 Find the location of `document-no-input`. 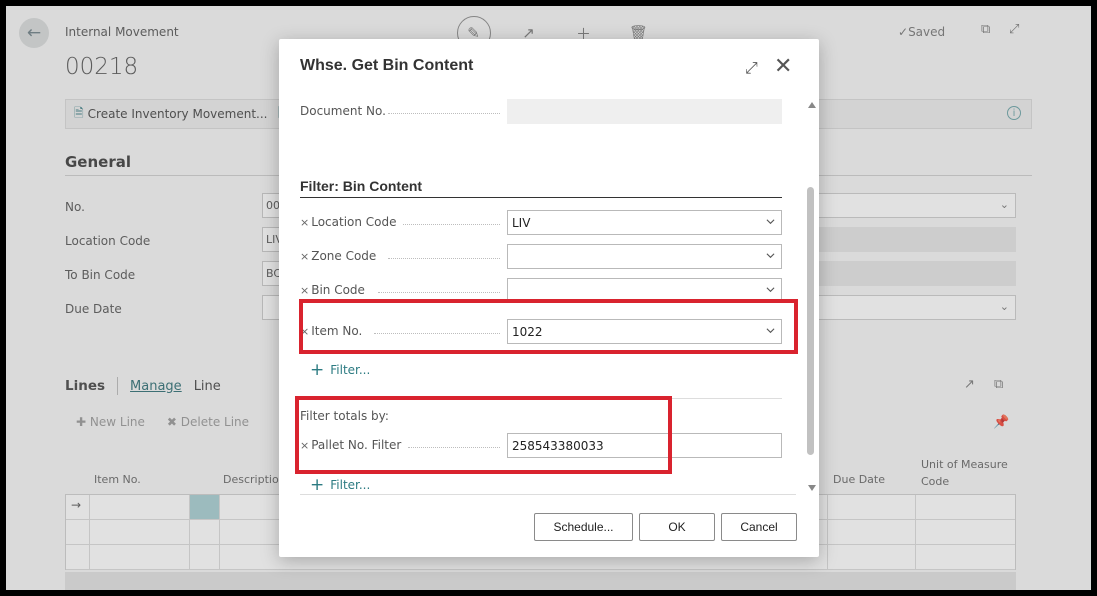

document-no-input is located at coordinates (644, 111).